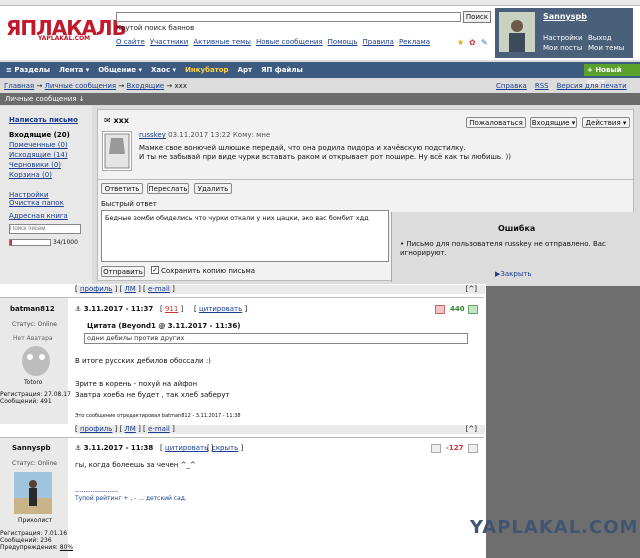  I want to click on post2-sig-sep: --------------------, so click(97, 491).